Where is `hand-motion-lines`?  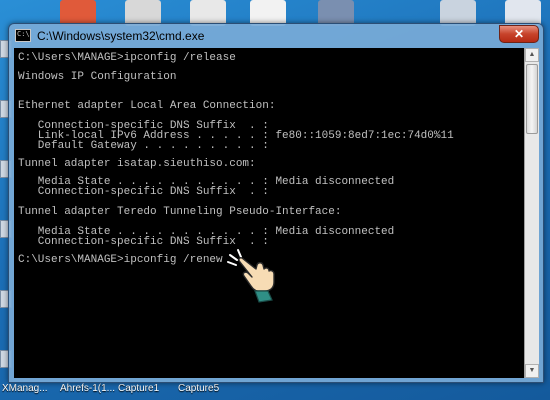 hand-motion-lines is located at coordinates (234, 257).